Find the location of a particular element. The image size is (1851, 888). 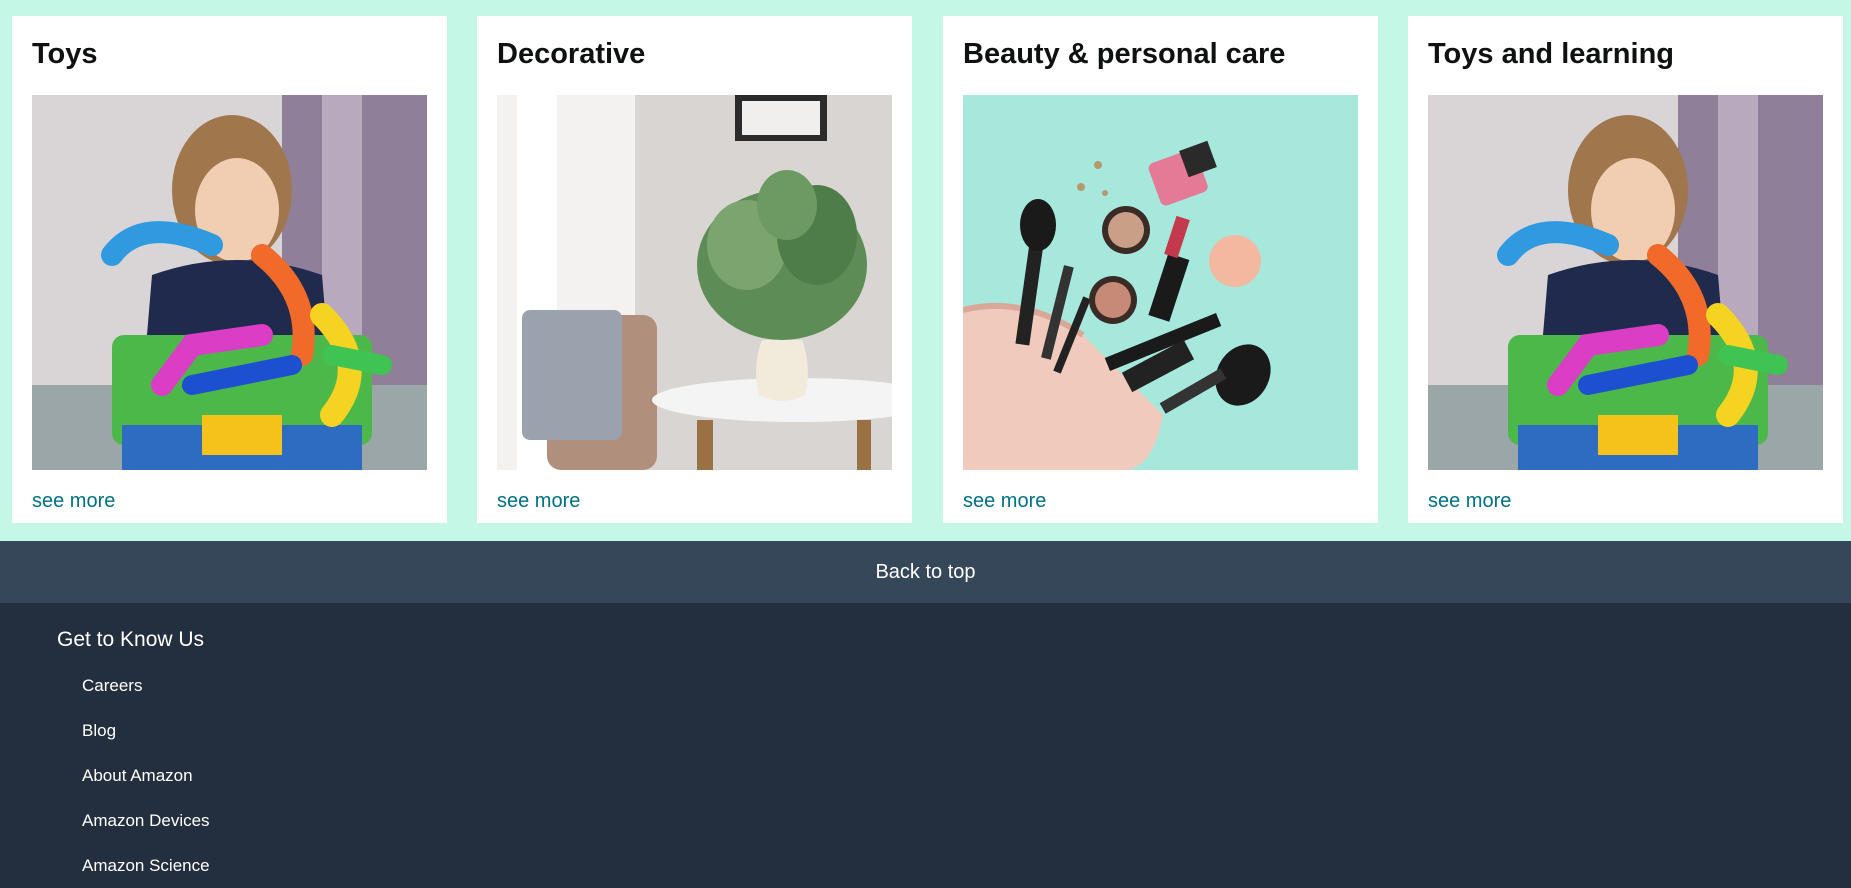

card-image-toys-and-learning is located at coordinates (1625, 282).